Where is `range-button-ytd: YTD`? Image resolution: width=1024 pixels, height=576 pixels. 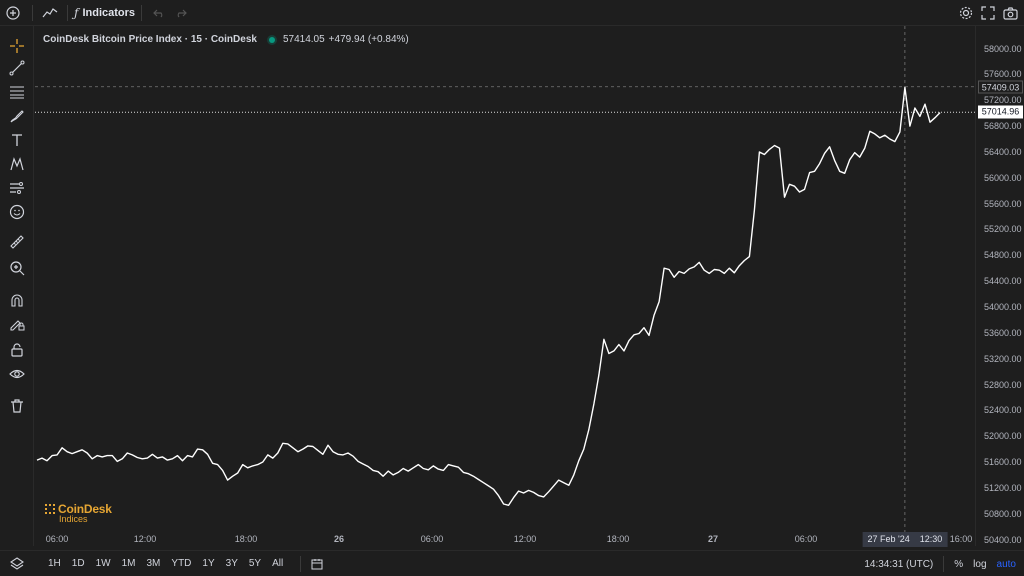 range-button-ytd: YTD is located at coordinates (181, 563).